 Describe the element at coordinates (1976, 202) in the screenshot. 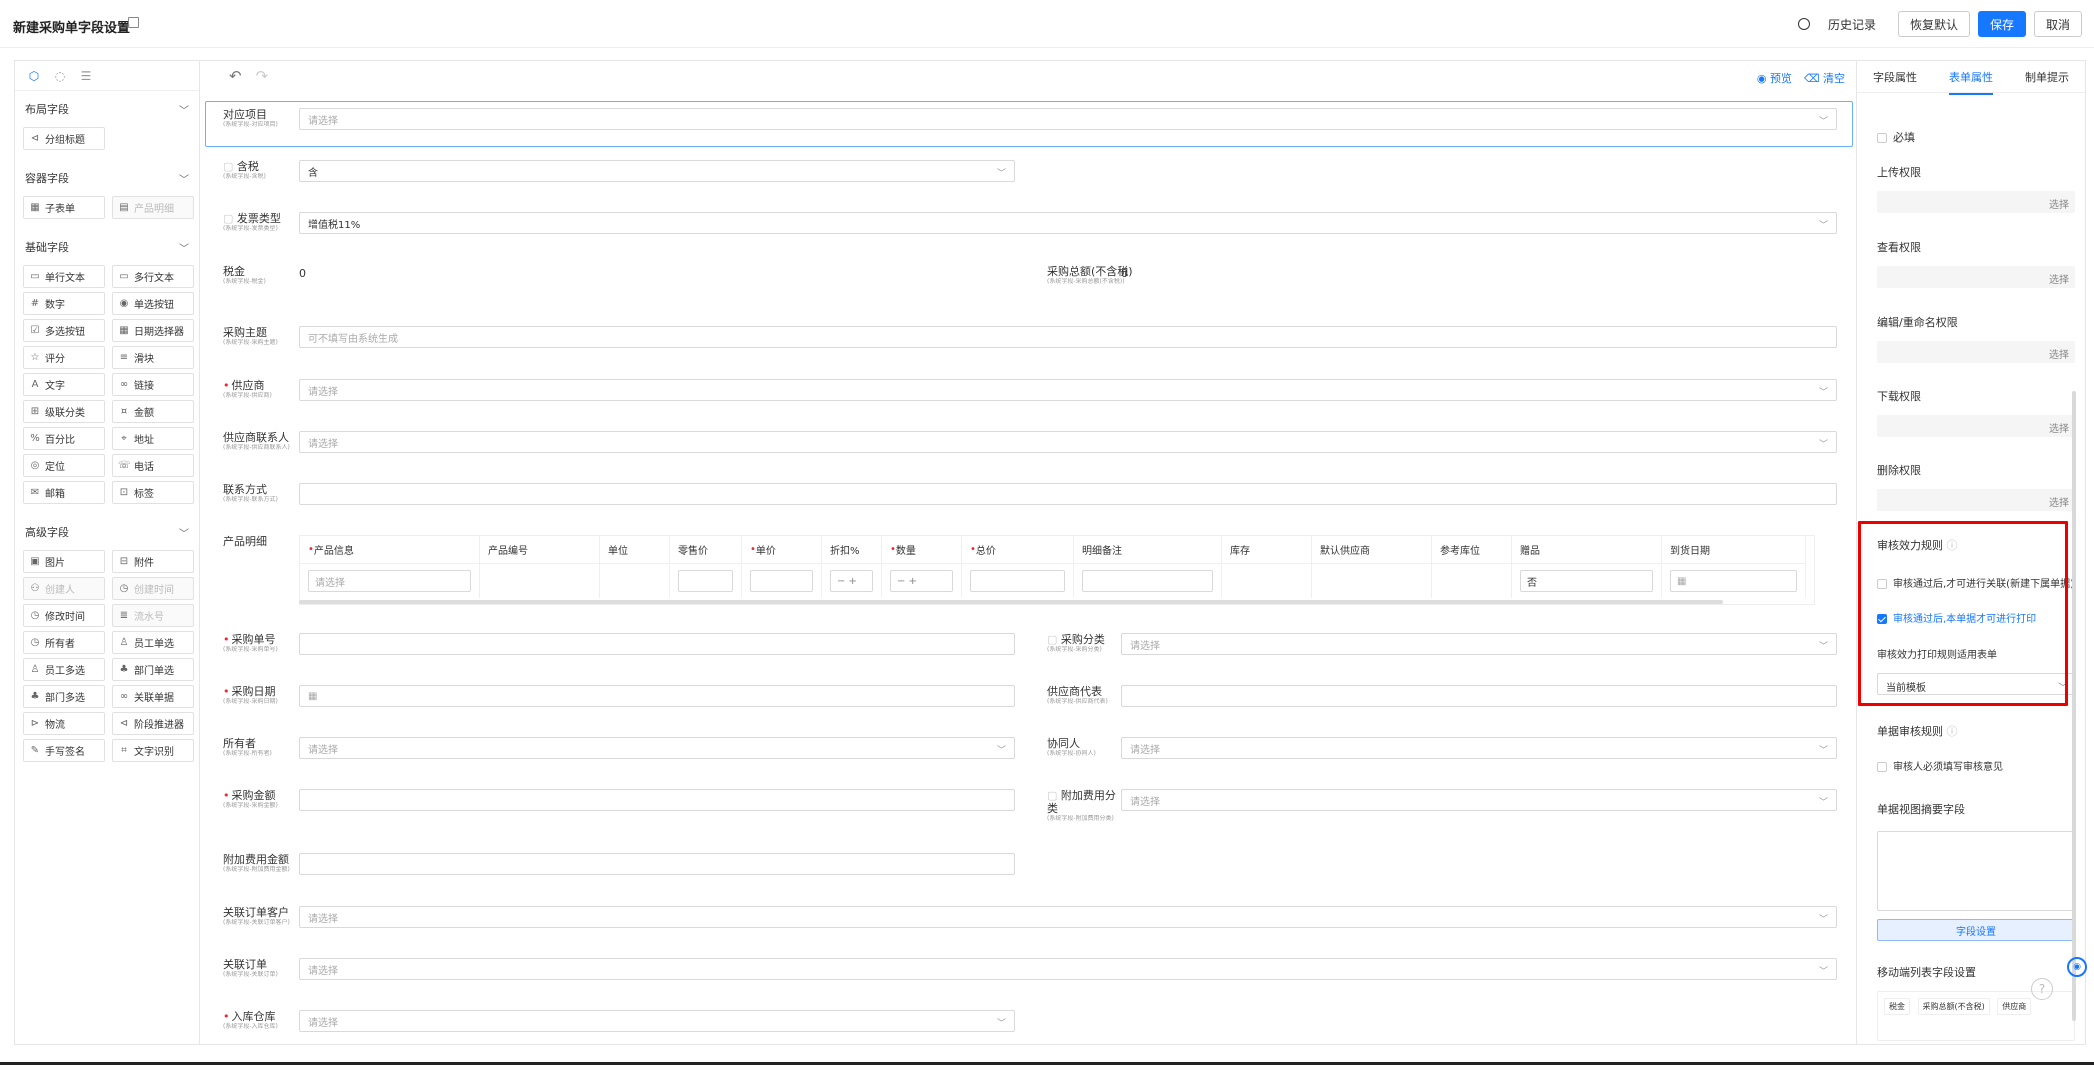

I see `upload-perm-input: 选择` at that location.